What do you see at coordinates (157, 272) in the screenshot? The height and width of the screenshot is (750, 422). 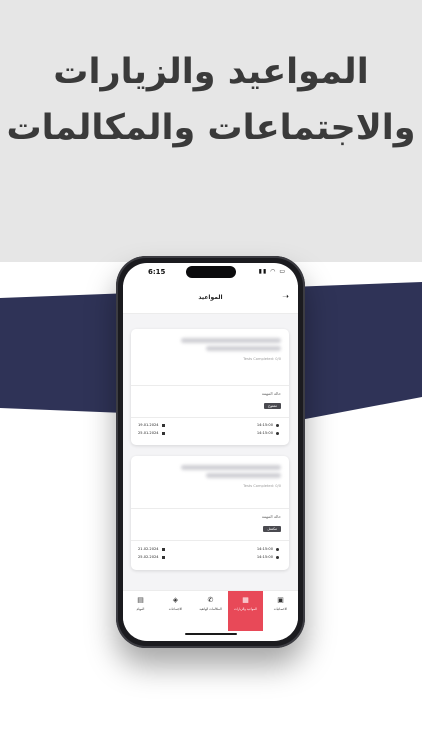 I see `status-time: 6:15` at bounding box center [157, 272].